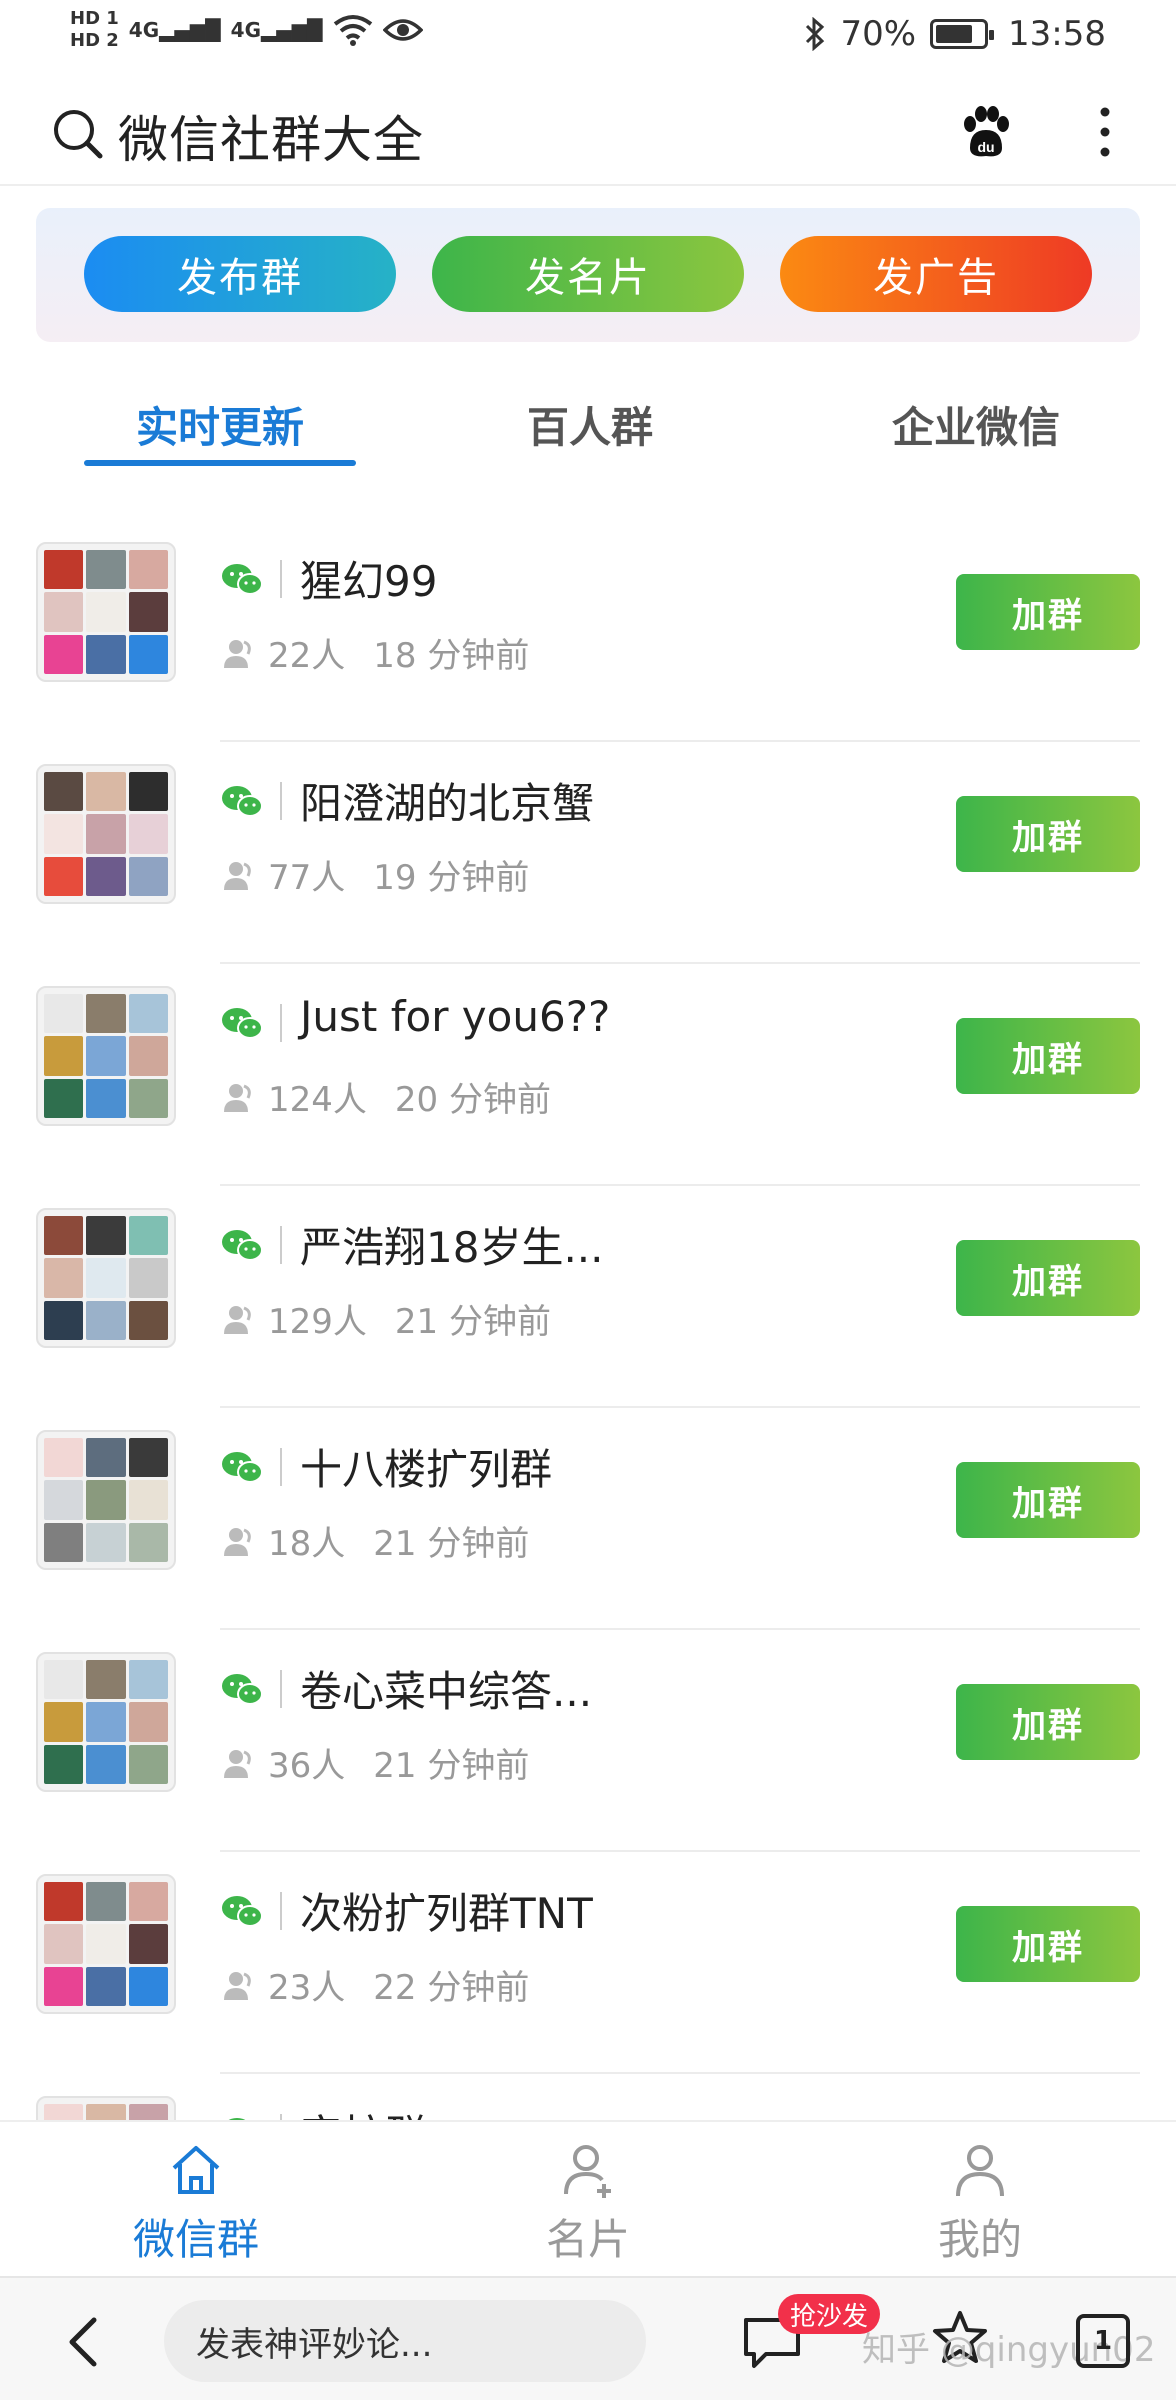 The width and height of the screenshot is (1176, 2400). What do you see at coordinates (980, 2203) in the screenshot?
I see `nav-mine: 我的` at bounding box center [980, 2203].